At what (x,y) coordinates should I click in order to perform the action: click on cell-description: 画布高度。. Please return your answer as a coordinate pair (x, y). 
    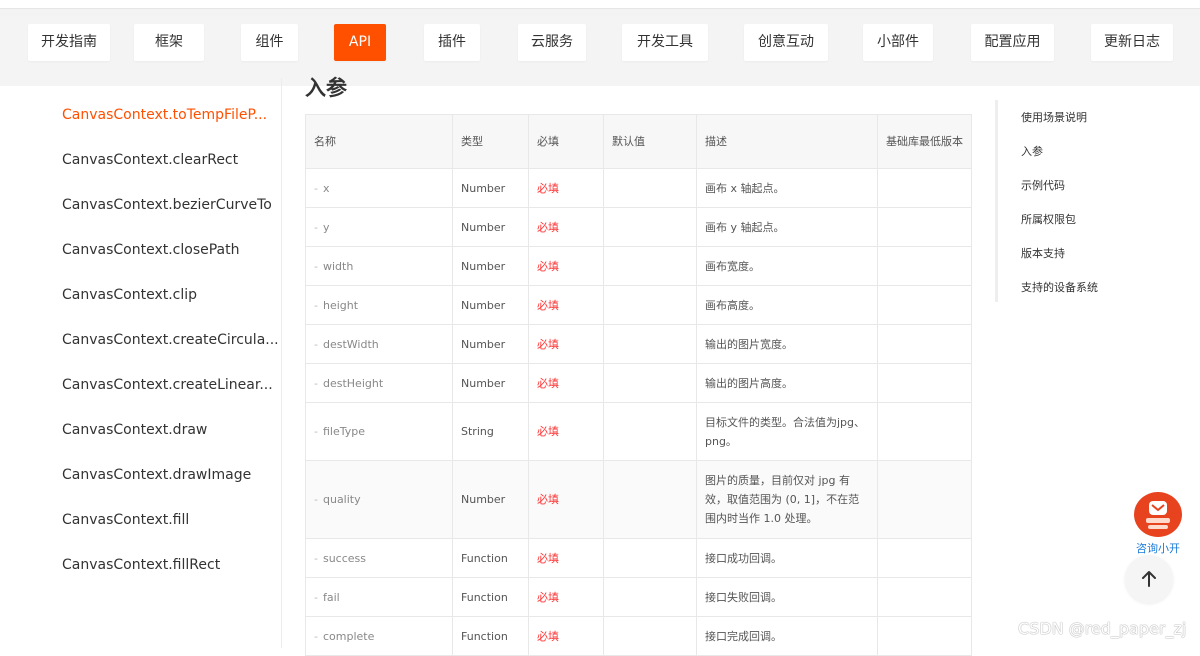
    Looking at the image, I should click on (787, 305).